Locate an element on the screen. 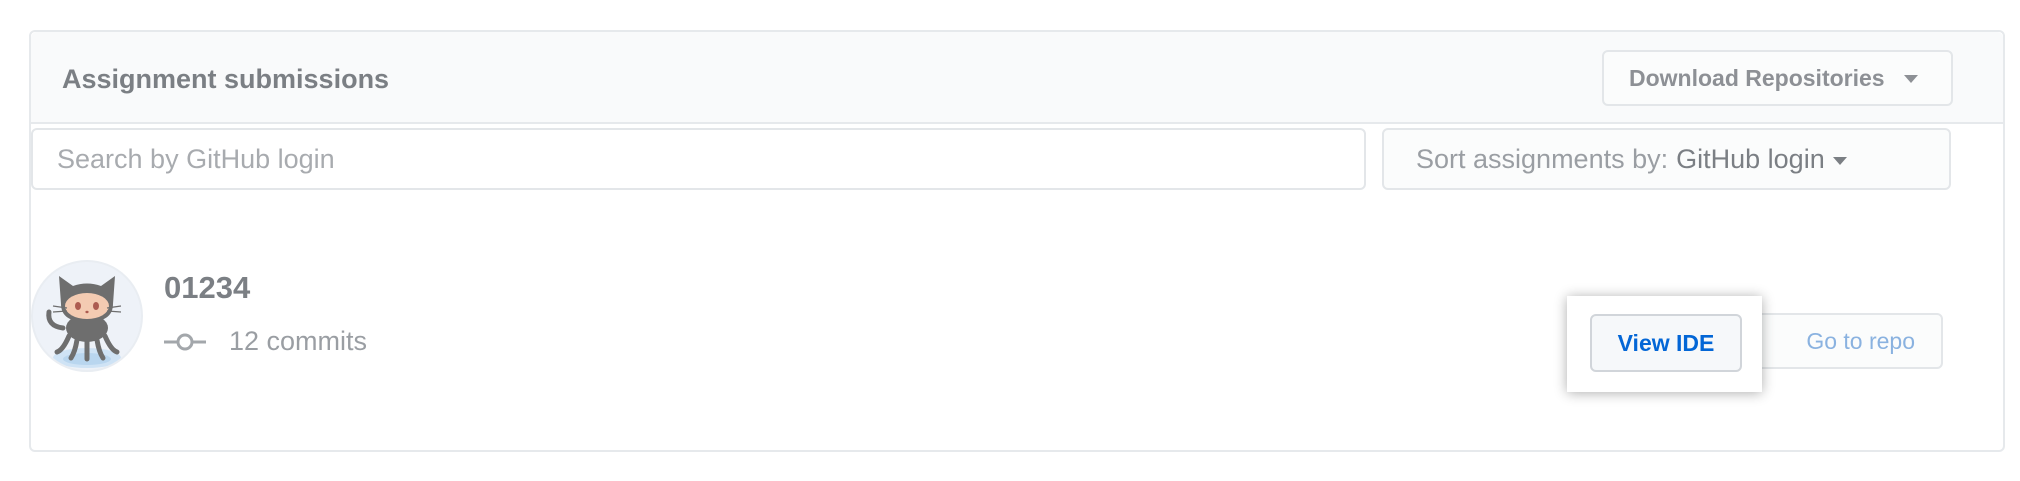 The width and height of the screenshot is (2020, 481). avatar is located at coordinates (87, 316).